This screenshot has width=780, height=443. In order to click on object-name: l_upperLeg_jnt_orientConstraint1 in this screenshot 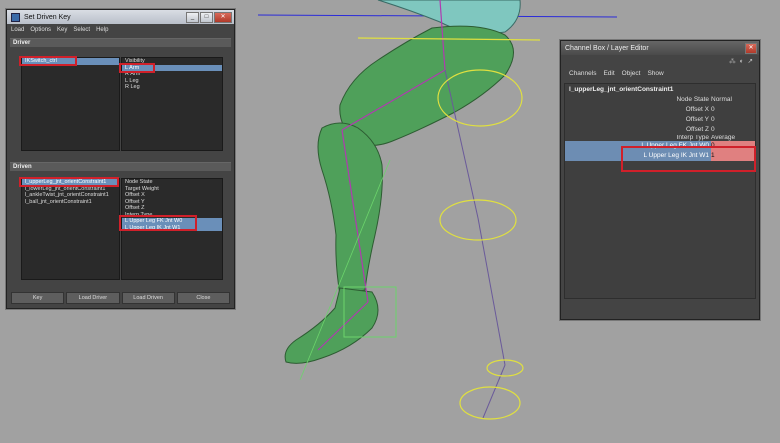, I will do `click(660, 89)`.